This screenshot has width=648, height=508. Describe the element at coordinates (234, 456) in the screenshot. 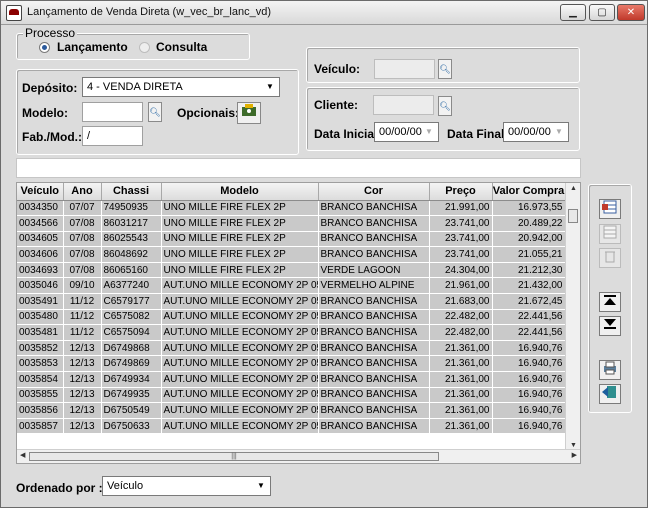

I see `hscroll-thumb: |||` at that location.